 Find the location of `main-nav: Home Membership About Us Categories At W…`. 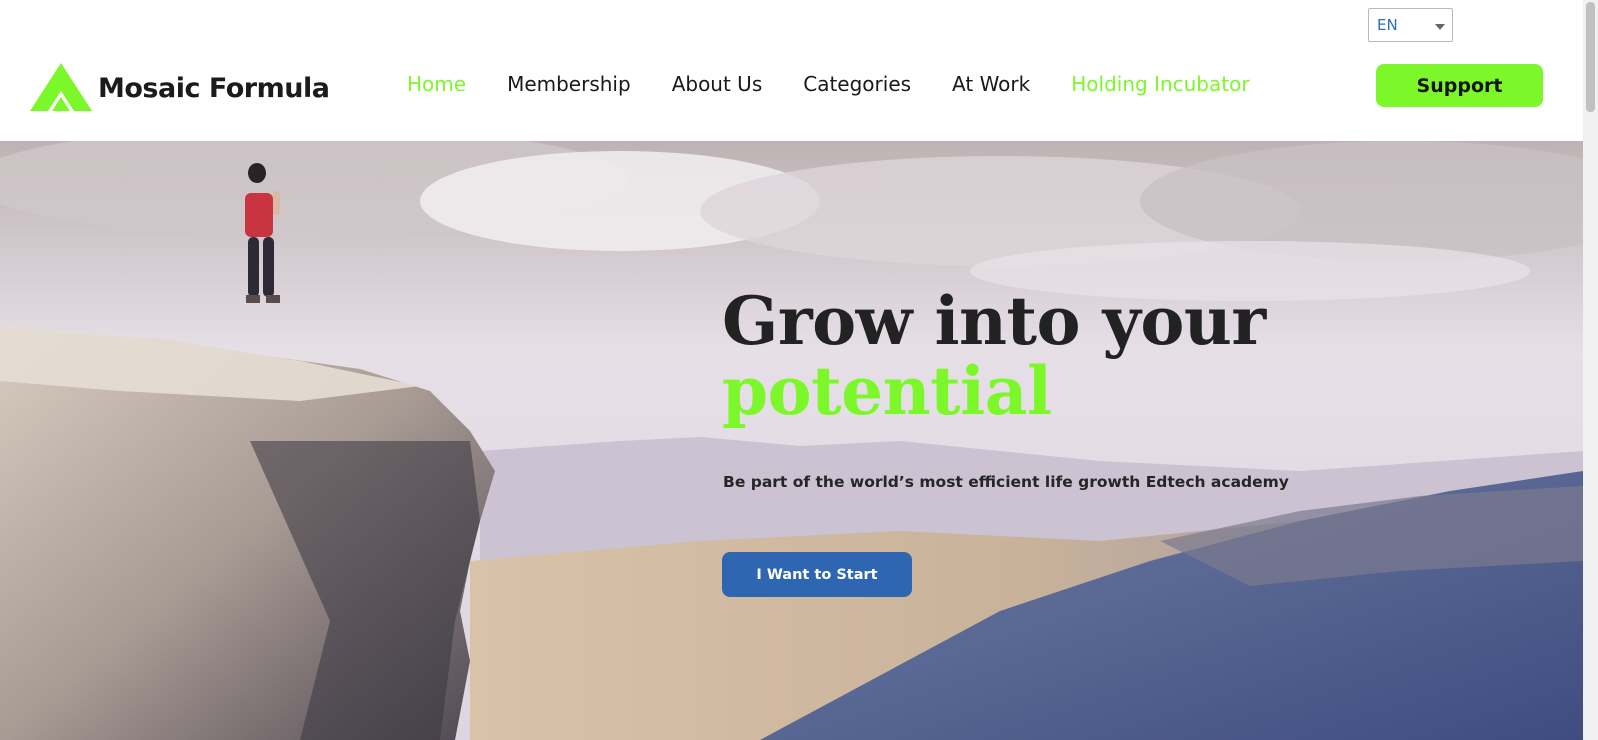

main-nav: Home Membership About Us Categories At W… is located at coordinates (828, 84).